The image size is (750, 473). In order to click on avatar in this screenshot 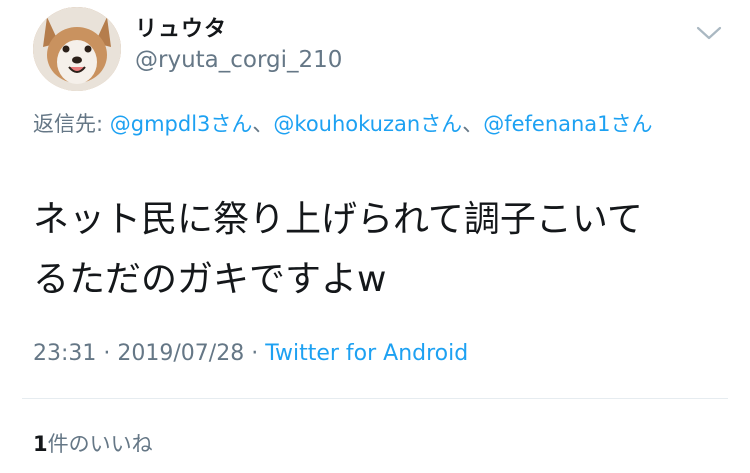, I will do `click(77, 49)`.